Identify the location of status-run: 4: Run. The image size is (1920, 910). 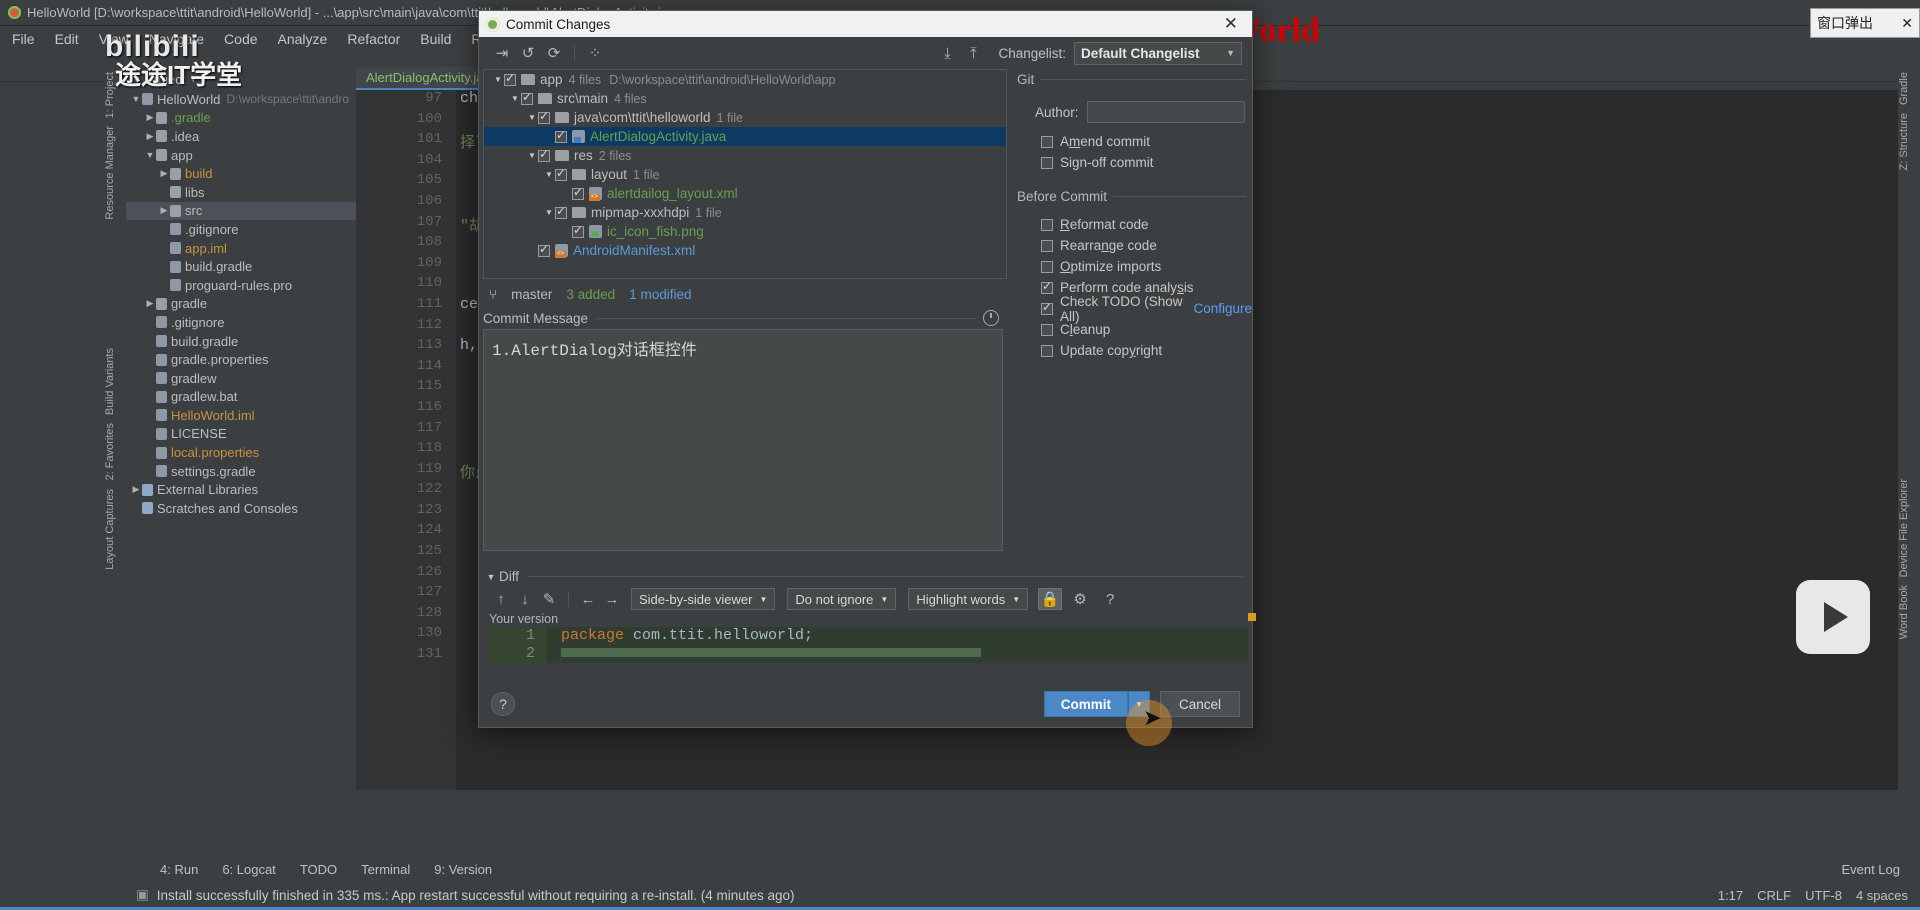
(179, 869).